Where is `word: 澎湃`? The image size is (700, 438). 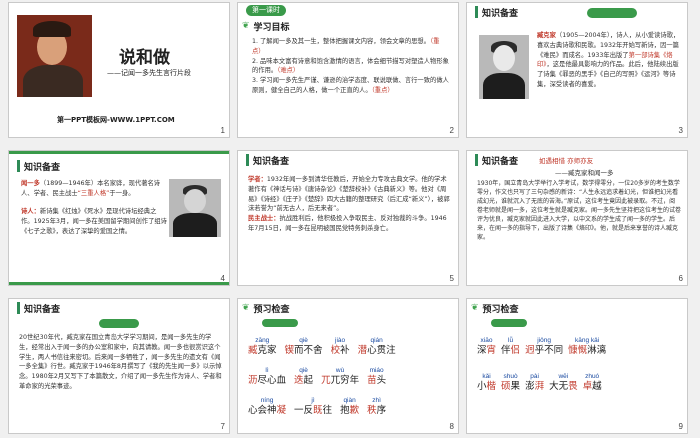
word: 澎湃 is located at coordinates (535, 386).